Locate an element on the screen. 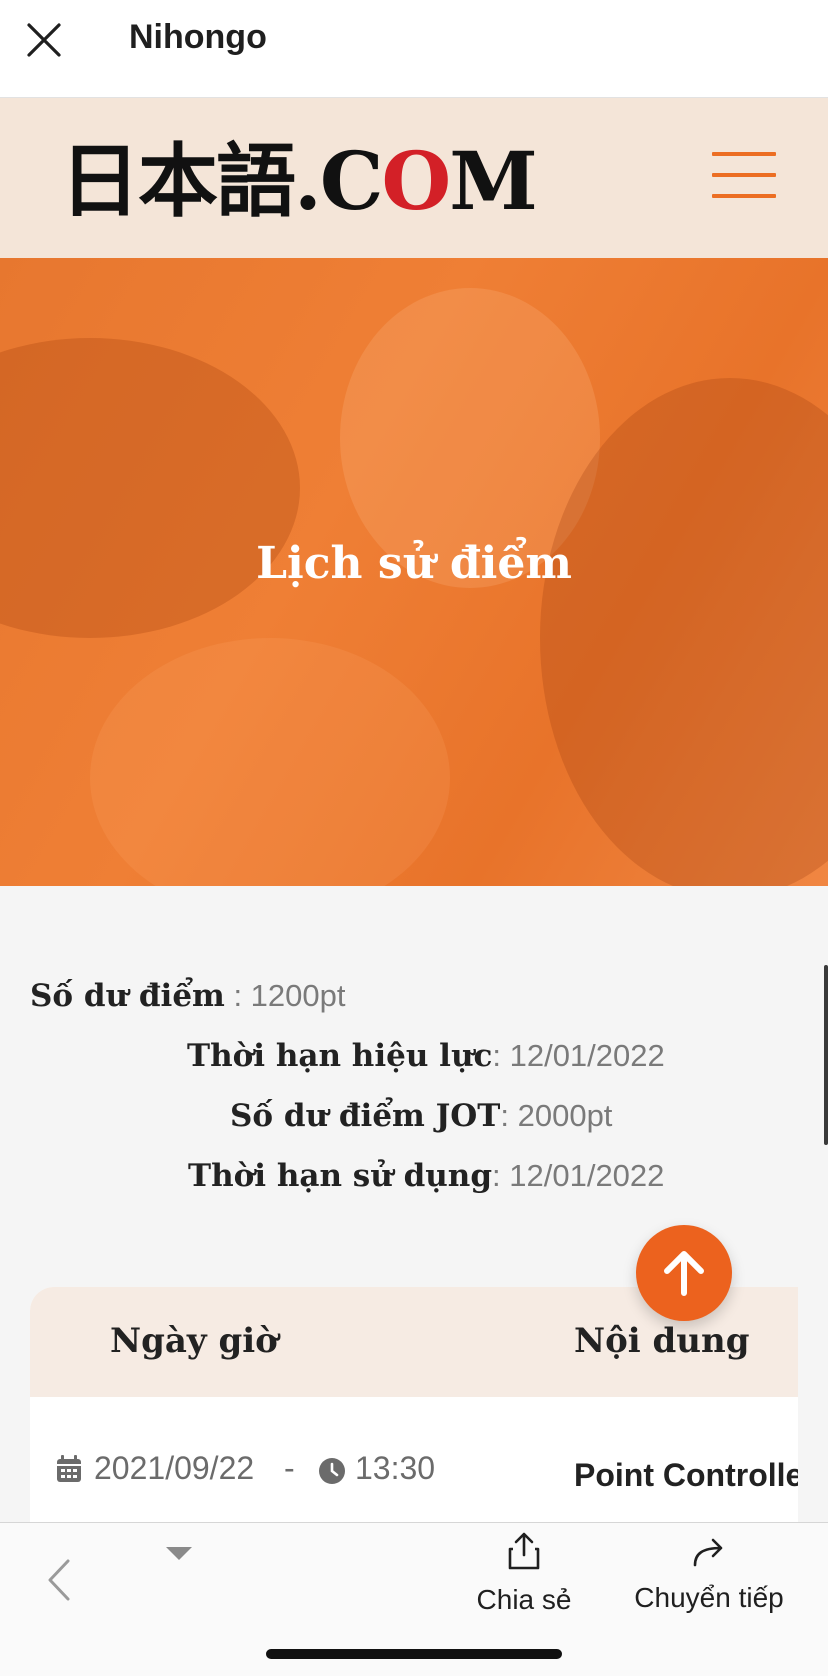 The width and height of the screenshot is (828, 1676). logo-text-suffix: M is located at coordinates (493, 181).